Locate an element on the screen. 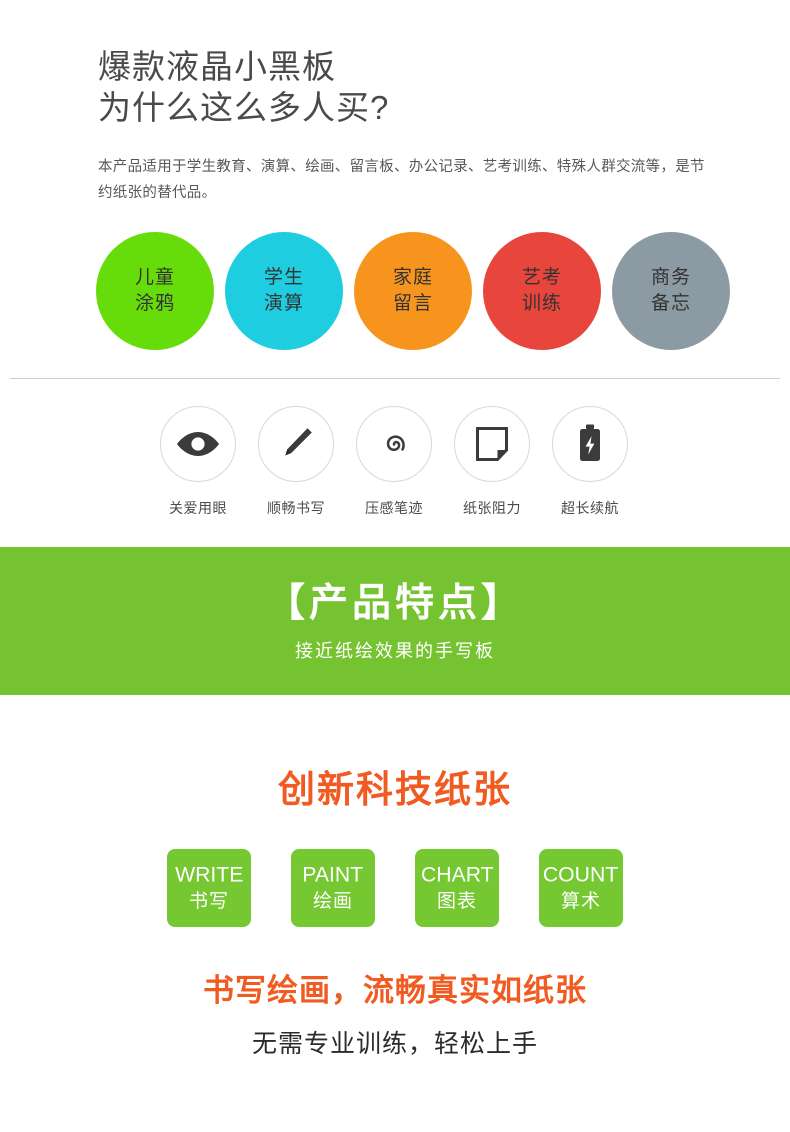  pen-icon is located at coordinates (296, 444).